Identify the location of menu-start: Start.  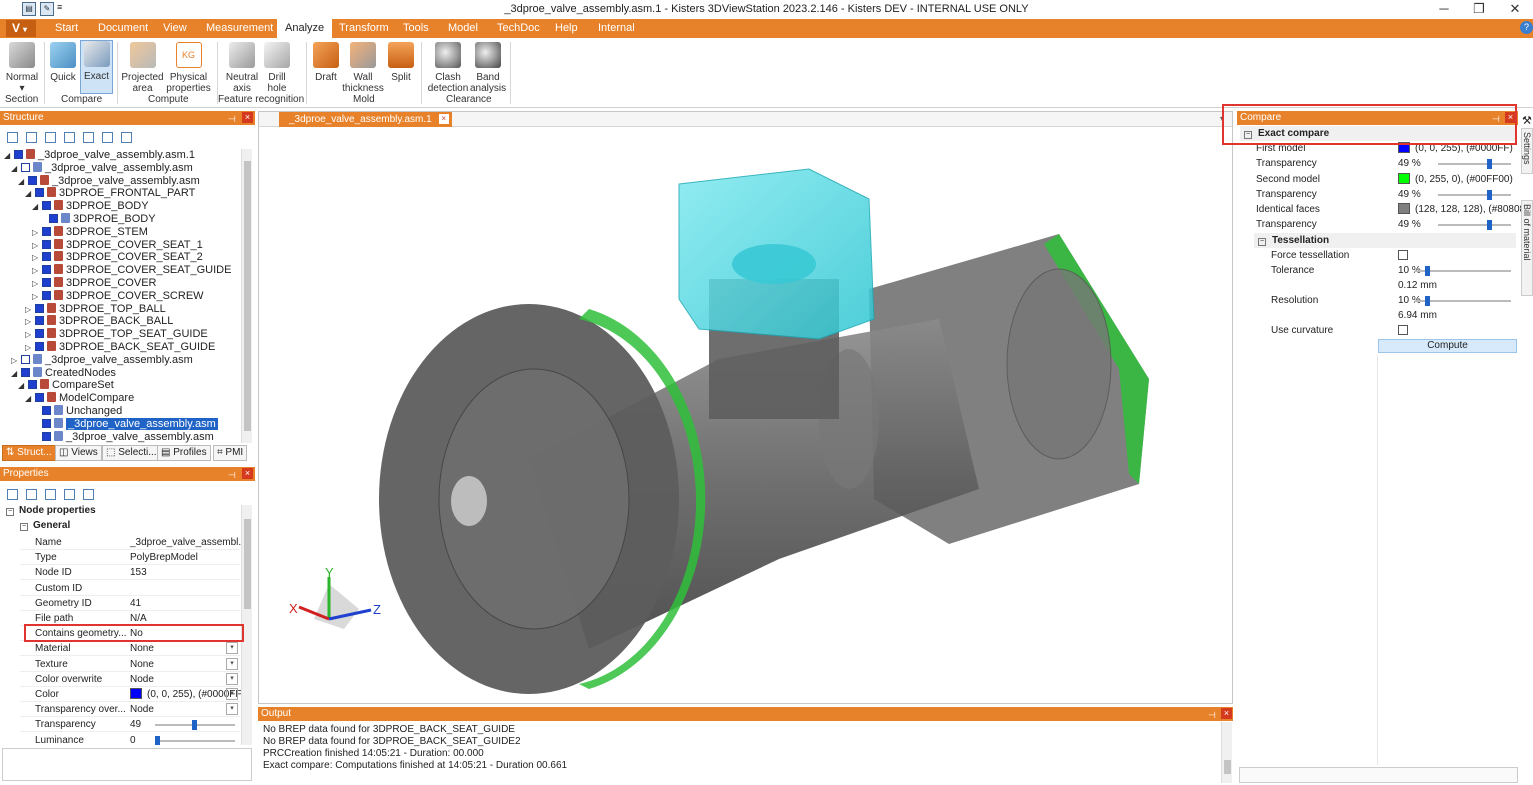
(66, 28).